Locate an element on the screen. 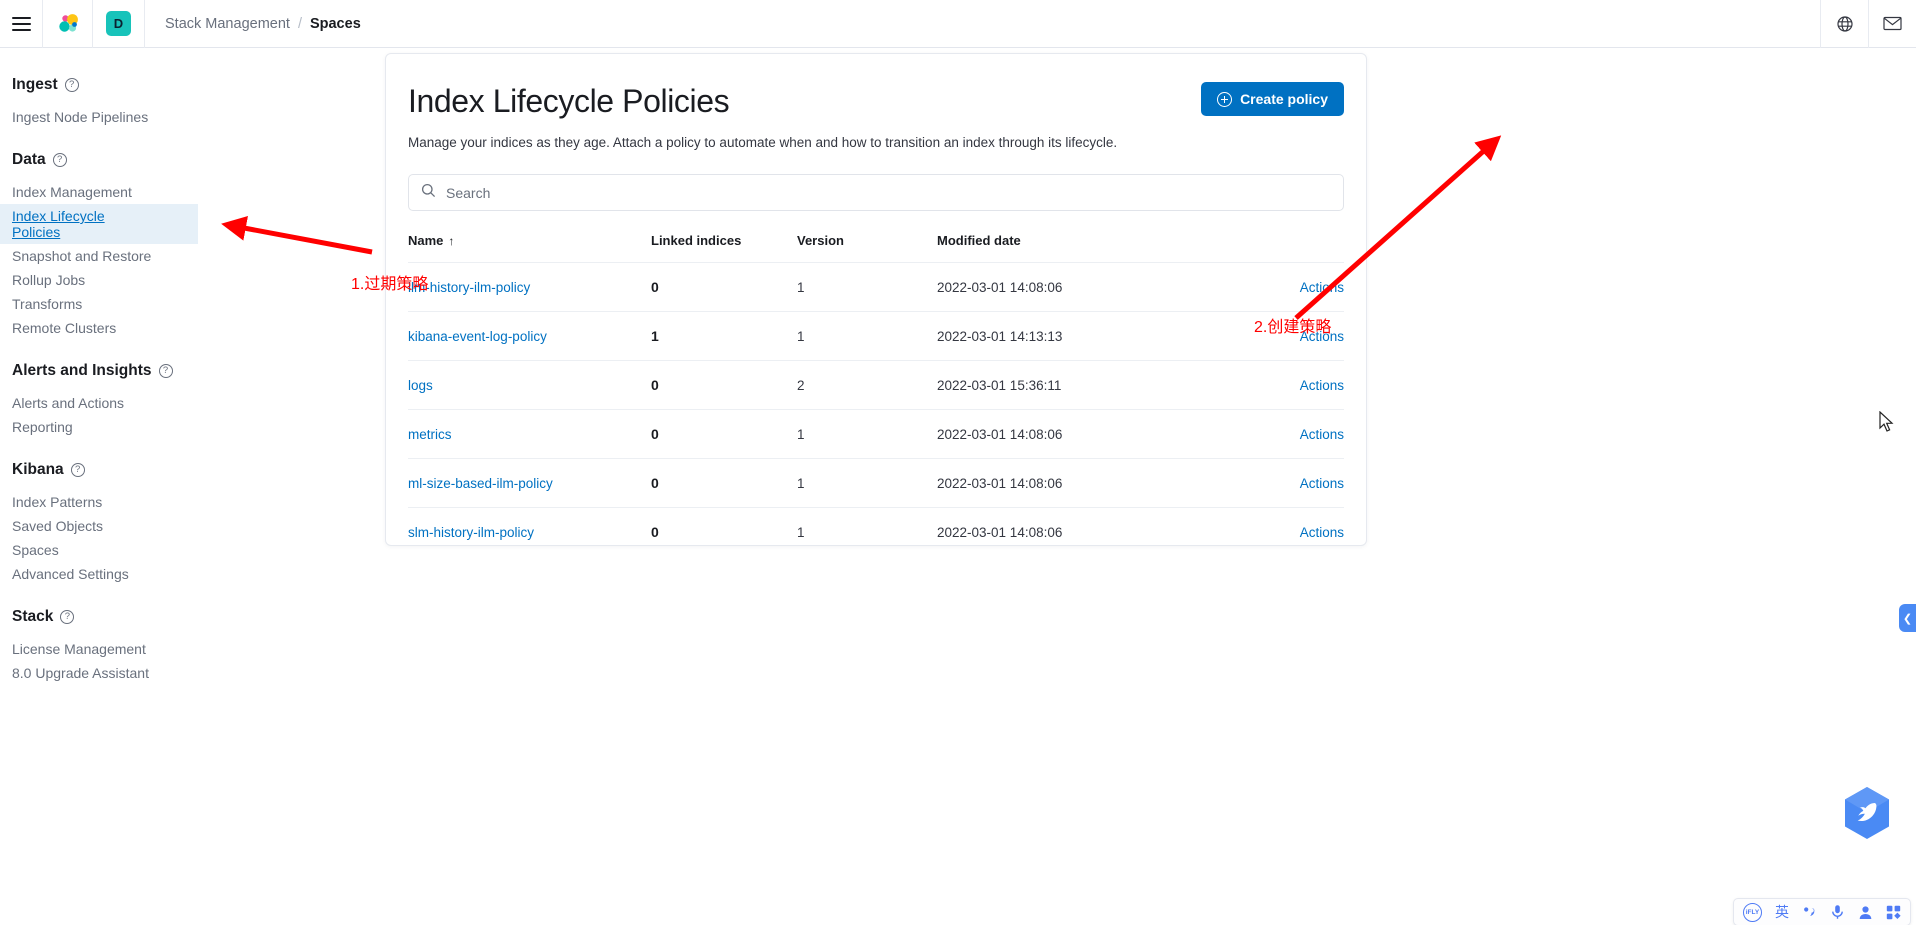 Image resolution: width=1916 pixels, height=925 pixels. sidebar-item-index-patterns: Index Patterns is located at coordinates (62, 502).